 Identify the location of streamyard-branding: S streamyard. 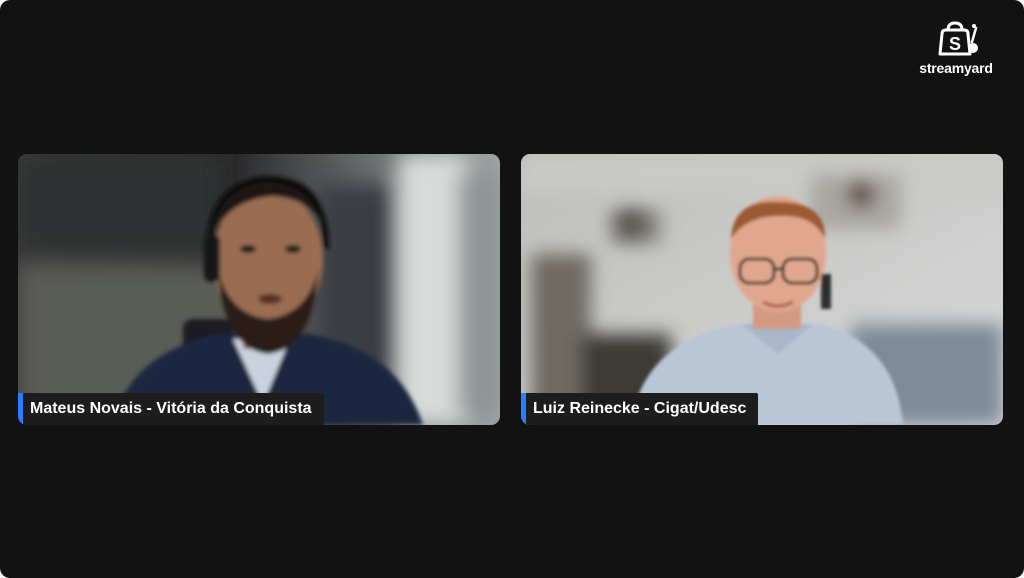
(956, 48).